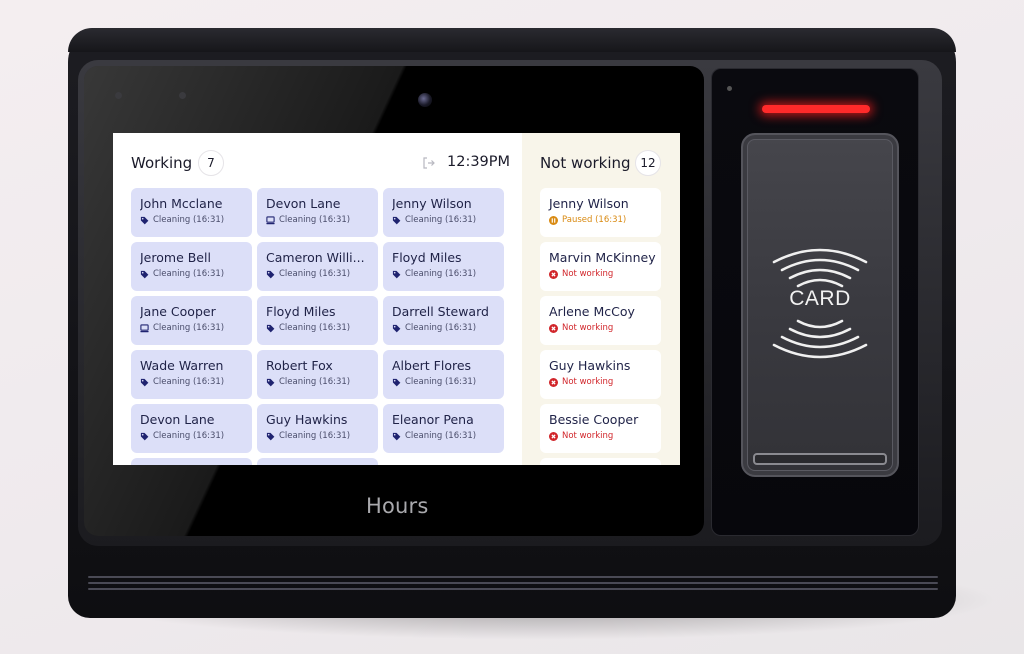  I want to click on light-sensor-icon, so click(118, 95).